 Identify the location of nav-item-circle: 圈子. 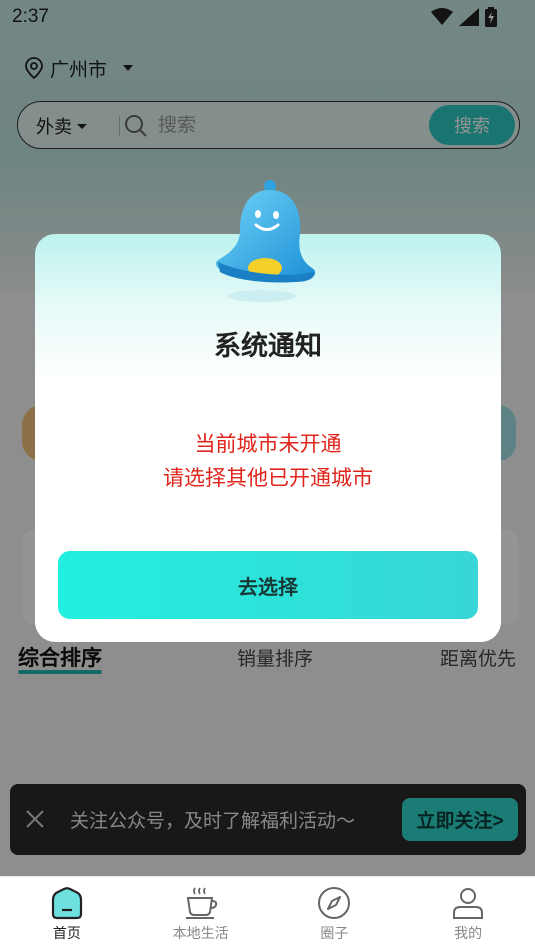
(335, 914).